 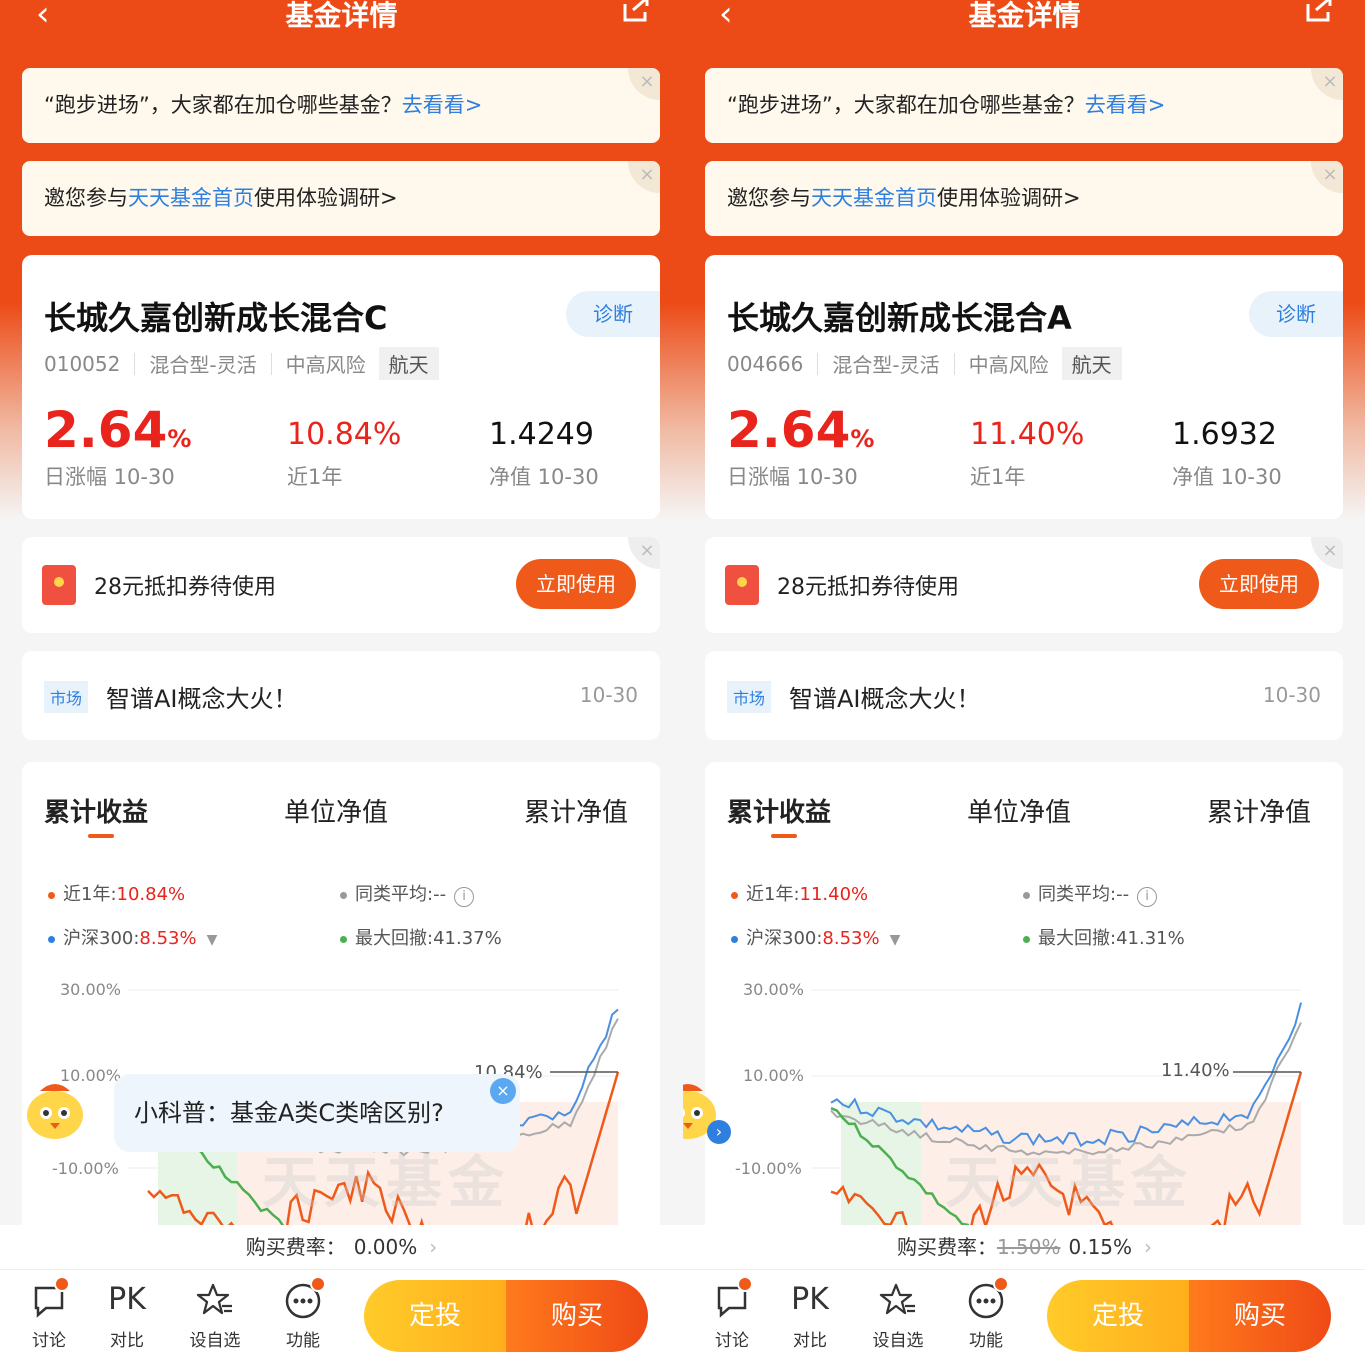 I want to click on tip-bubble: 小科普：基金A类C类啥区别? ×, so click(x=317, y=1113).